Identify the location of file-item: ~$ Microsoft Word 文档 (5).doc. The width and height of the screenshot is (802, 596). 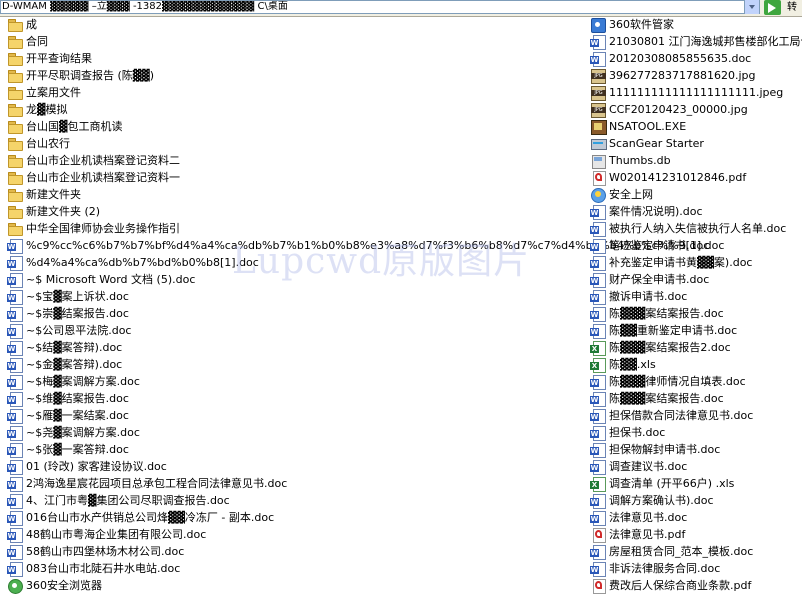
(295, 279).